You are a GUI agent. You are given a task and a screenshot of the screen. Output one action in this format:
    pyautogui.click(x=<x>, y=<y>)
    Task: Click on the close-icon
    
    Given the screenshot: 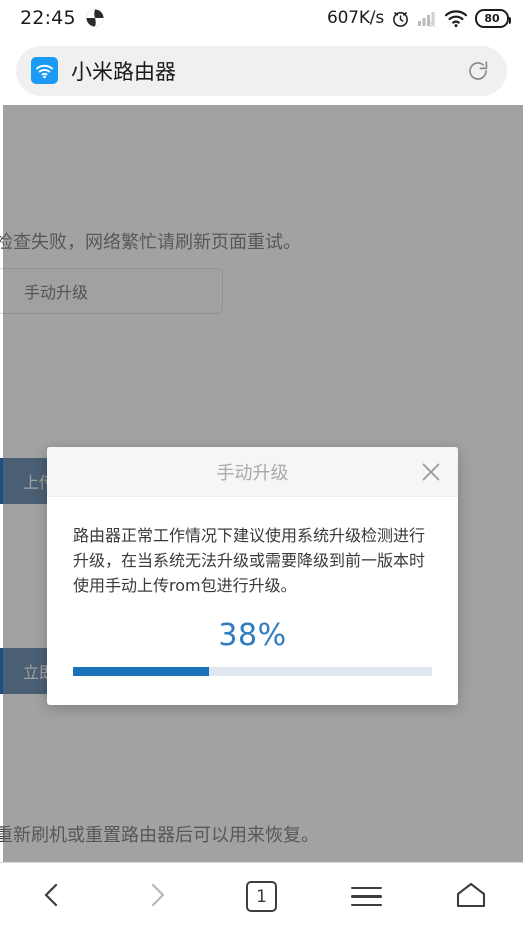 What is the action you would take?
    pyautogui.click(x=431, y=472)
    